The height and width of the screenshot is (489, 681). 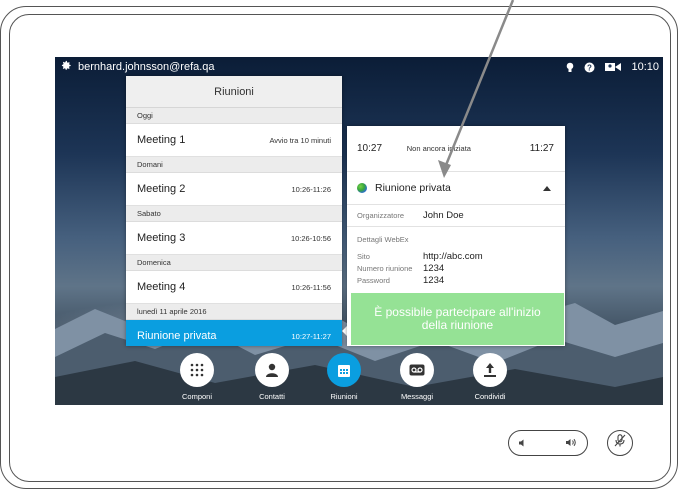 I want to click on site-value: http://abc.com, so click(x=453, y=256).